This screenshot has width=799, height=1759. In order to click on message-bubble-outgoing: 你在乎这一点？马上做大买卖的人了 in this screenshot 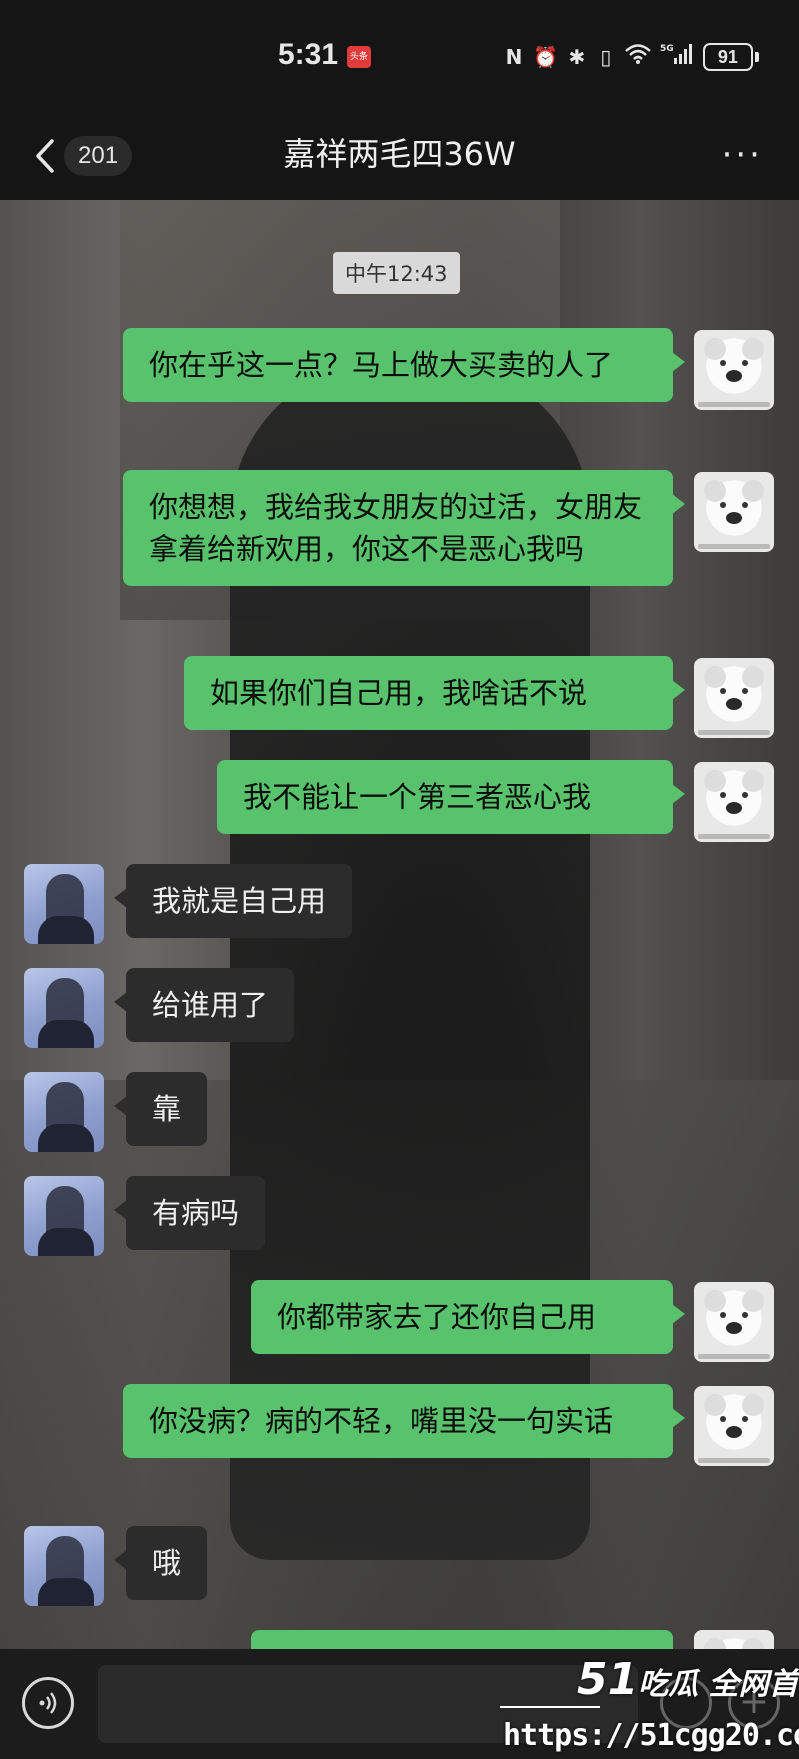, I will do `click(404, 365)`.